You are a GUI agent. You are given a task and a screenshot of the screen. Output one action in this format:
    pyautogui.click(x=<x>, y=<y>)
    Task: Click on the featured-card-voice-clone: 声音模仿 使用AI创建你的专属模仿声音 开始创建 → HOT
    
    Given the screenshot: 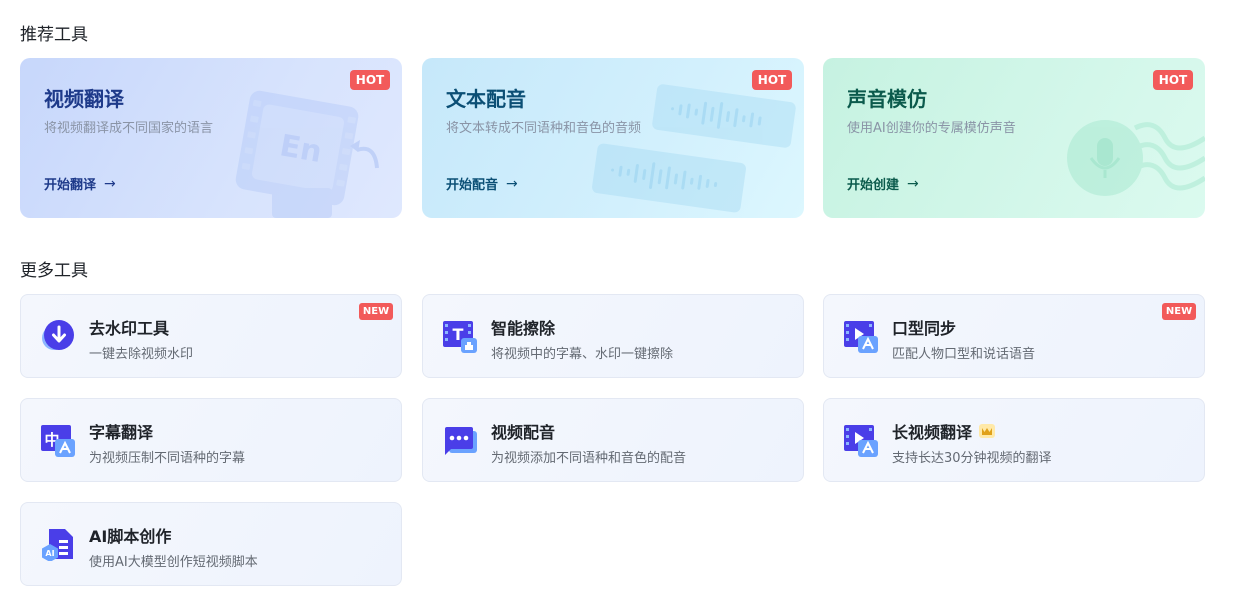 What is the action you would take?
    pyautogui.click(x=1014, y=138)
    